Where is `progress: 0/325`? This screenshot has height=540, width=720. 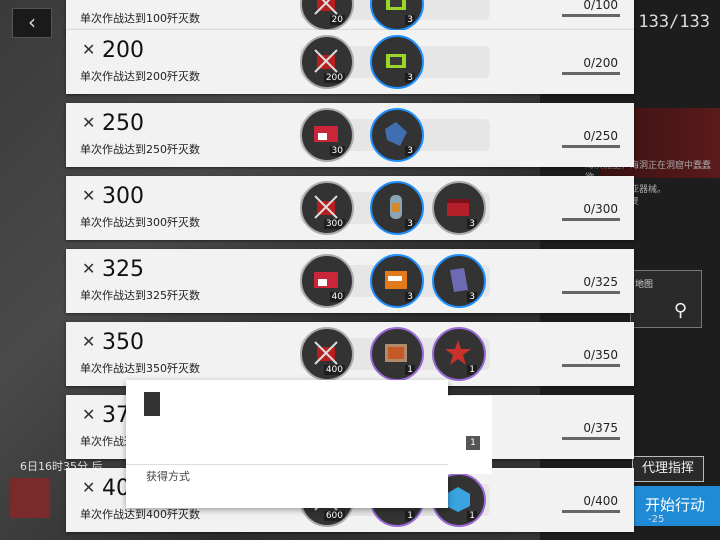 progress: 0/325 is located at coordinates (595, 286).